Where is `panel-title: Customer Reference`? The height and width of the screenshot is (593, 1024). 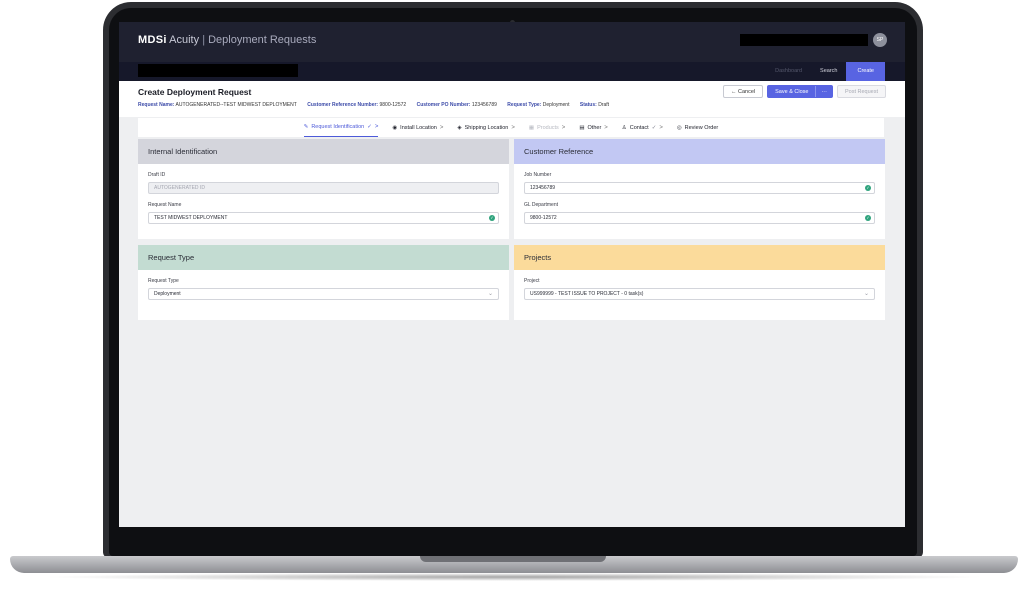 panel-title: Customer Reference is located at coordinates (699, 151).